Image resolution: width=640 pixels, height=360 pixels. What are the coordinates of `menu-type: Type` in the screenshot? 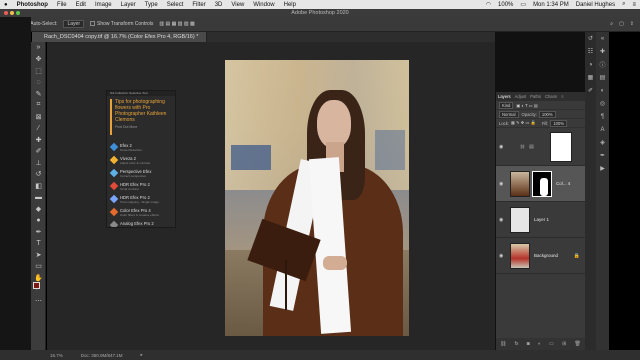 It's located at (151, 5).